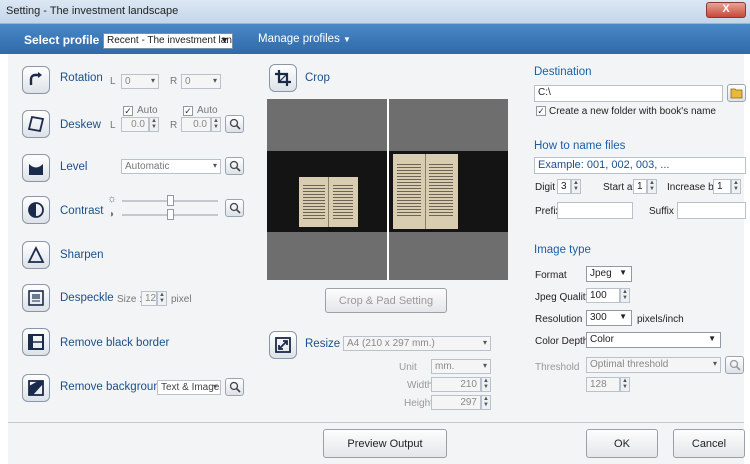 The height and width of the screenshot is (464, 750). I want to click on contrast-preview-button, so click(234, 208).